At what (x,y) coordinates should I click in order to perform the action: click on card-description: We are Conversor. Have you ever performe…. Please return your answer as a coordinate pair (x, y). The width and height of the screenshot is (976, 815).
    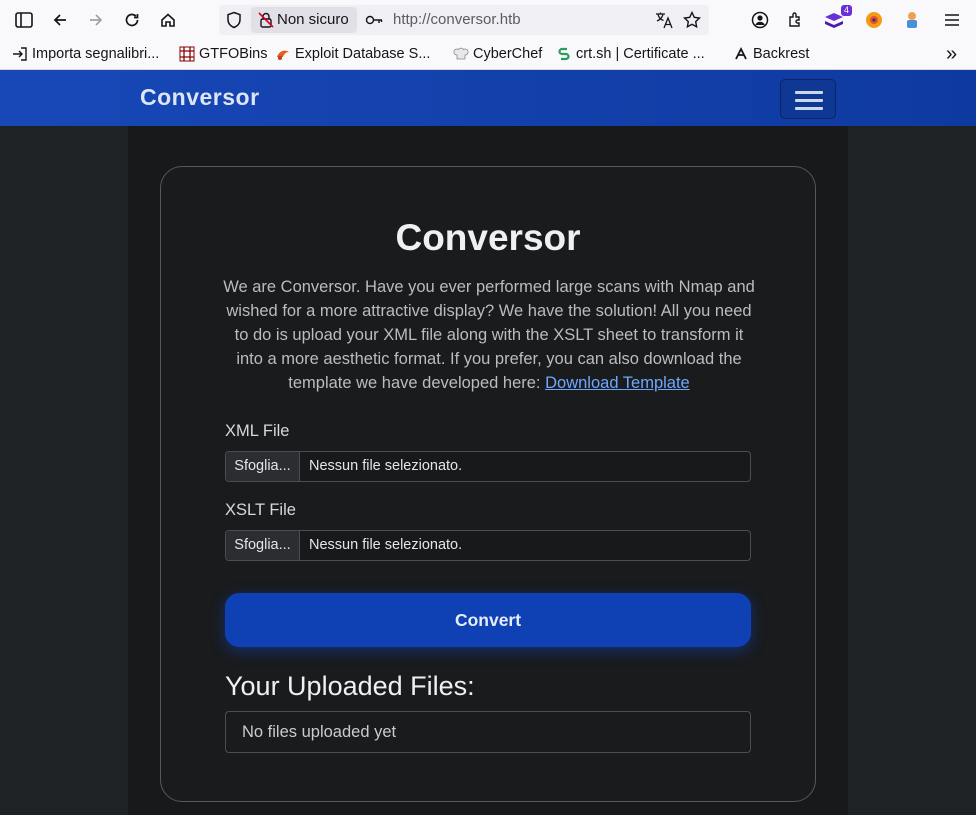
    Looking at the image, I should click on (489, 335).